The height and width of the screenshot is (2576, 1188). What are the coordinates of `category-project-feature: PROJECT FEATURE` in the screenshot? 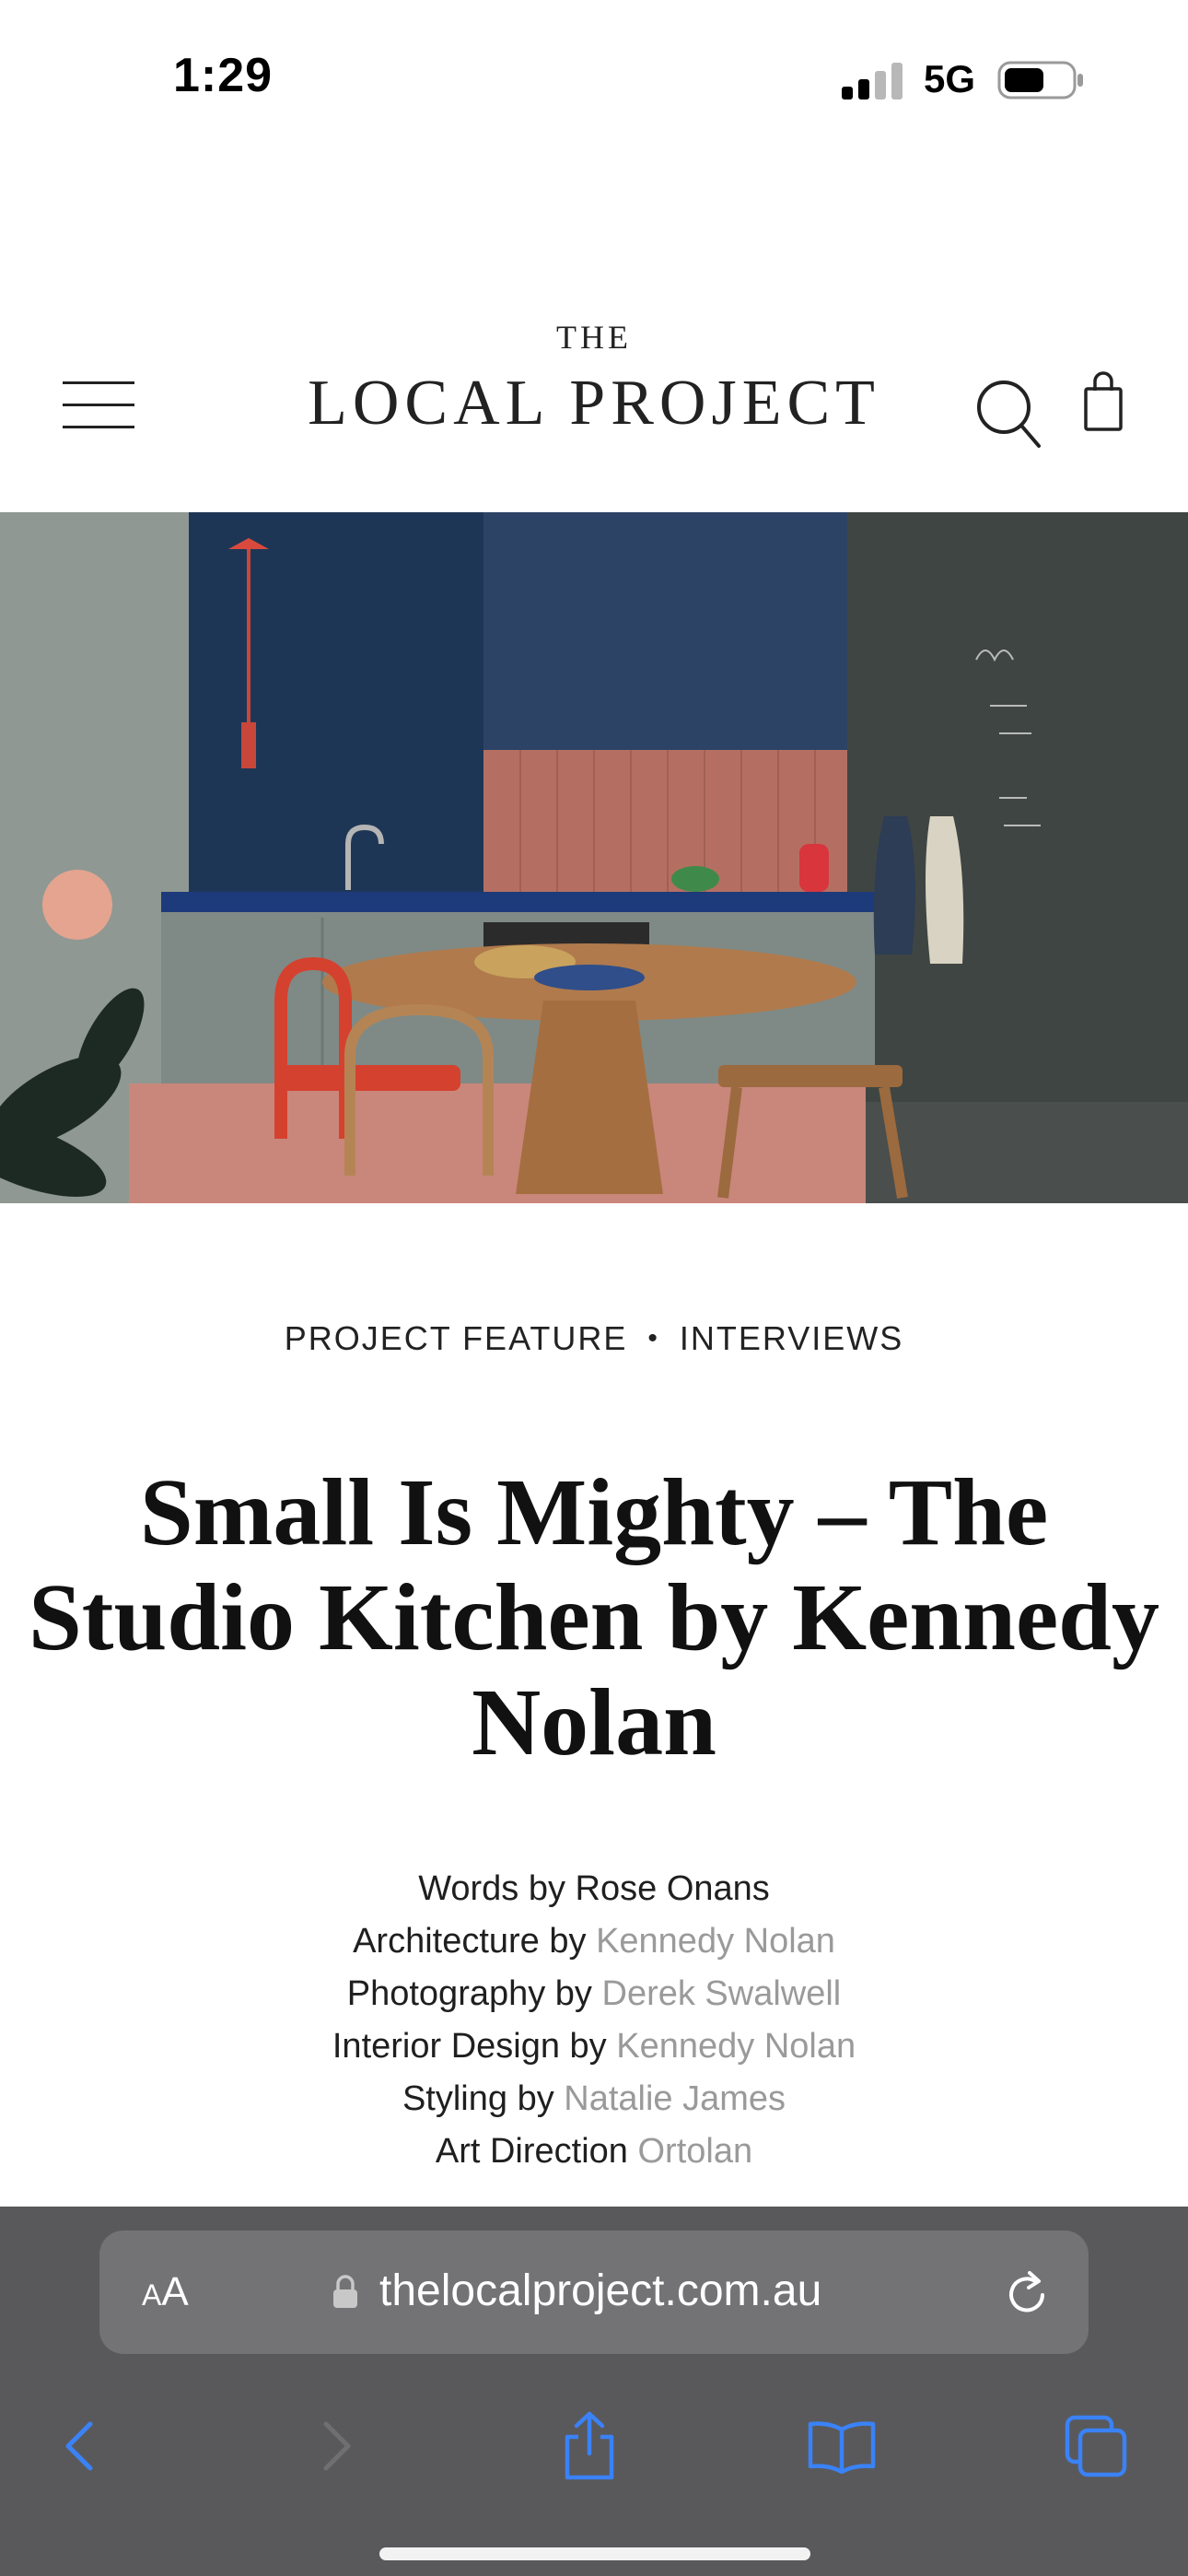 It's located at (456, 1338).